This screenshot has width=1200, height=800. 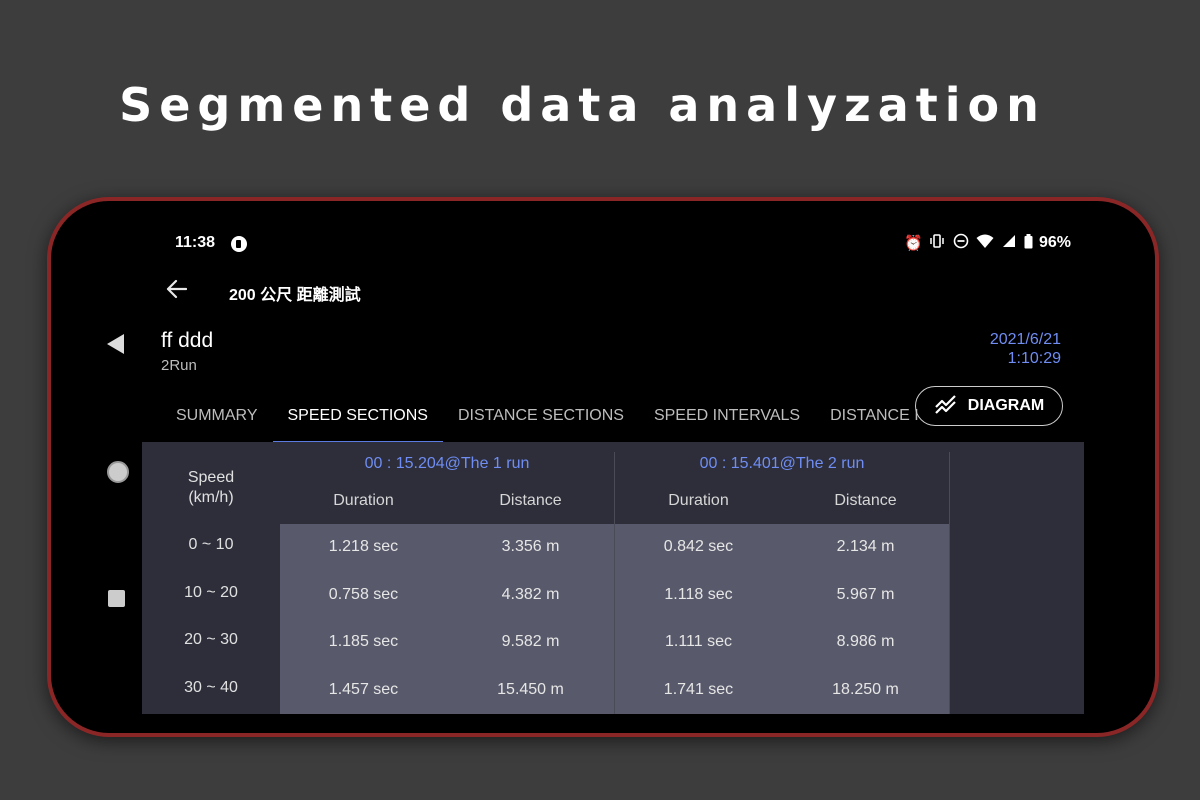 I want to click on record-name: ff ddd, so click(x=187, y=340).